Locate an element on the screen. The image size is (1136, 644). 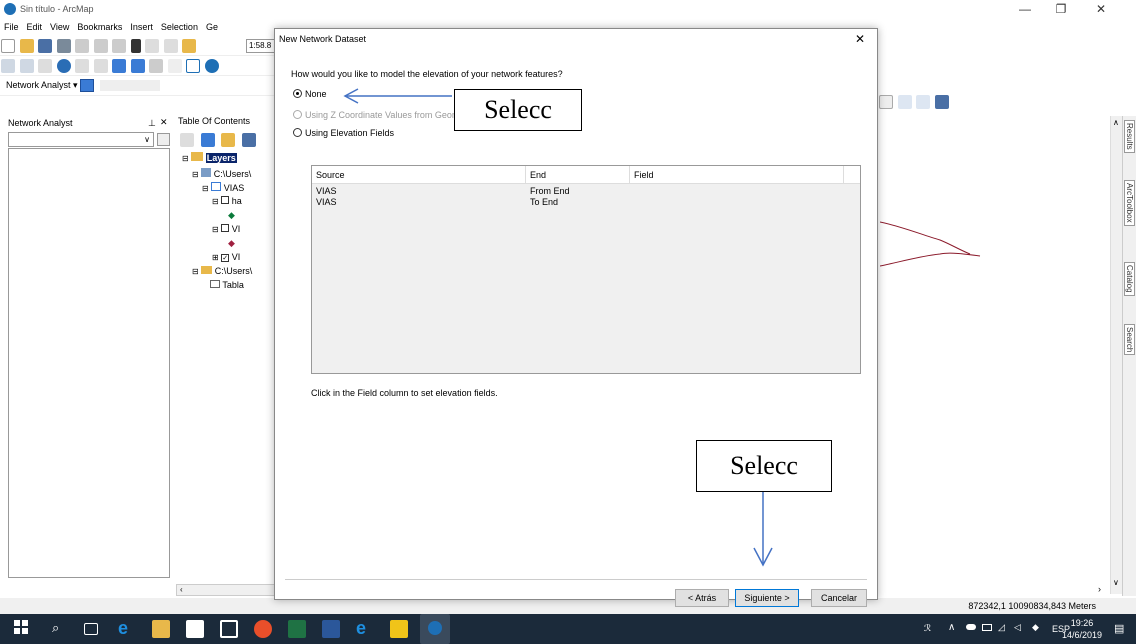
store-icon is located at coordinates (195, 629).